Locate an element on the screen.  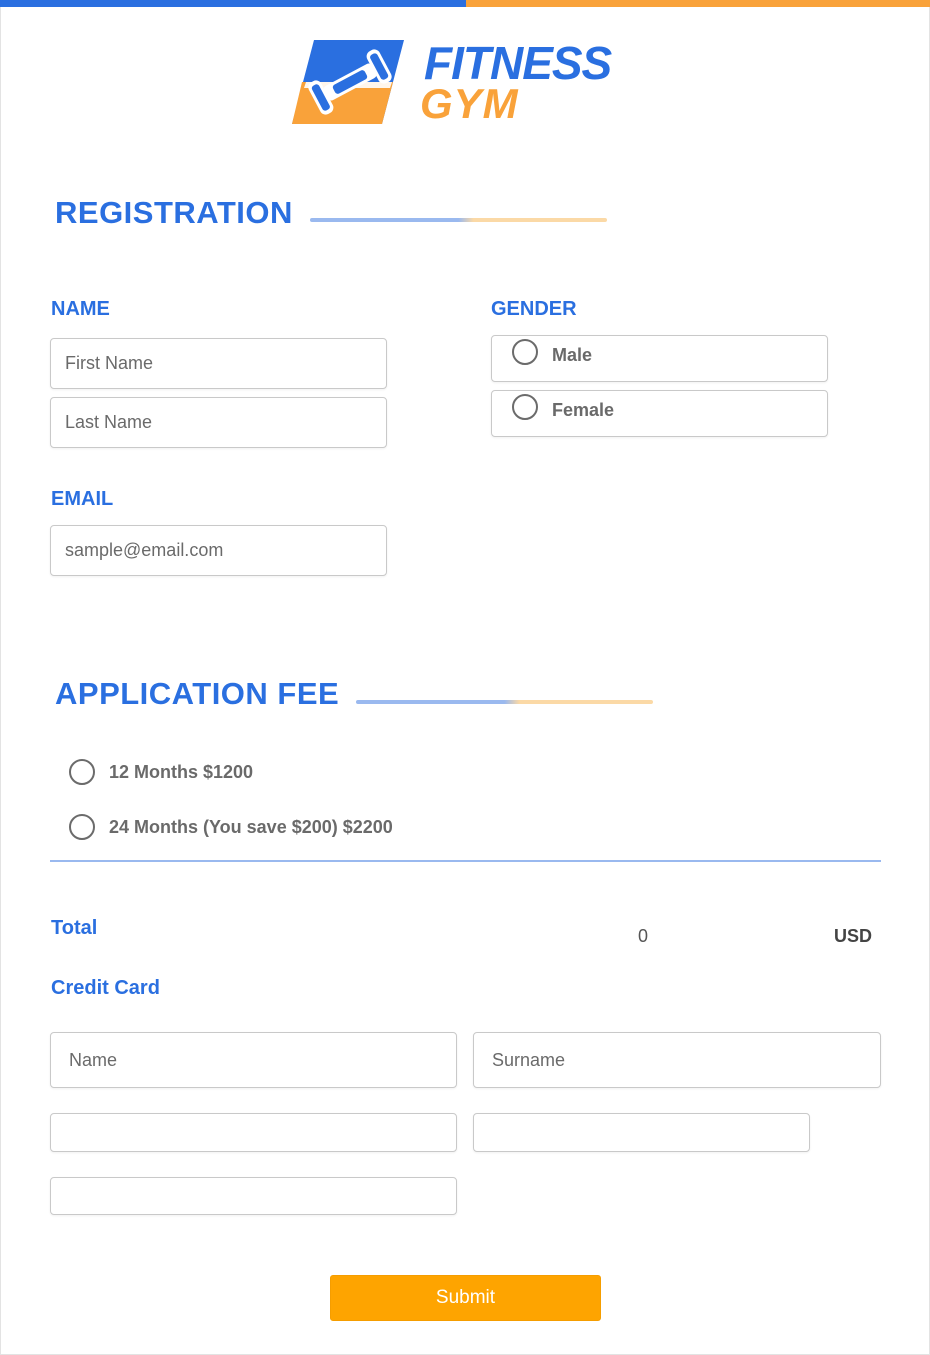
male-radio is located at coordinates (525, 352).